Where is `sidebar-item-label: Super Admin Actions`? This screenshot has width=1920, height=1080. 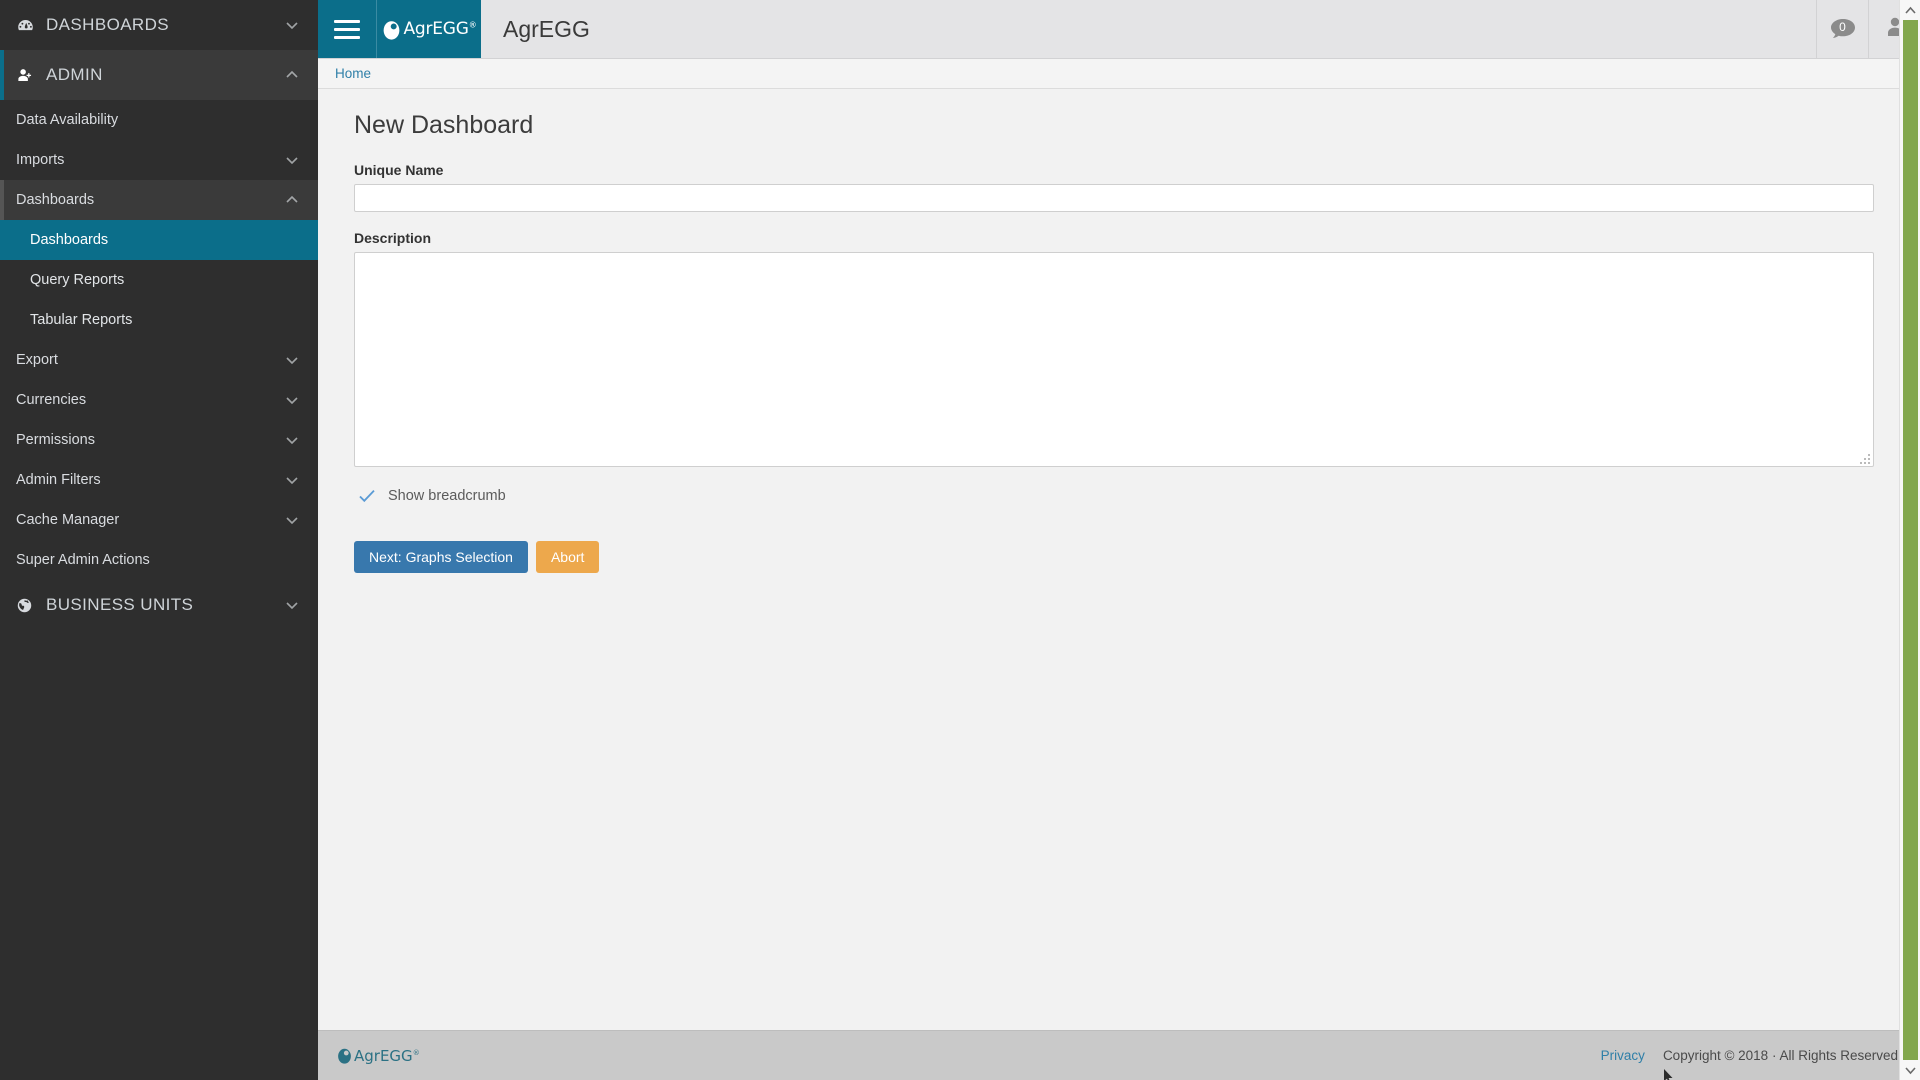
sidebar-item-label: Super Admin Actions is located at coordinates (83, 560).